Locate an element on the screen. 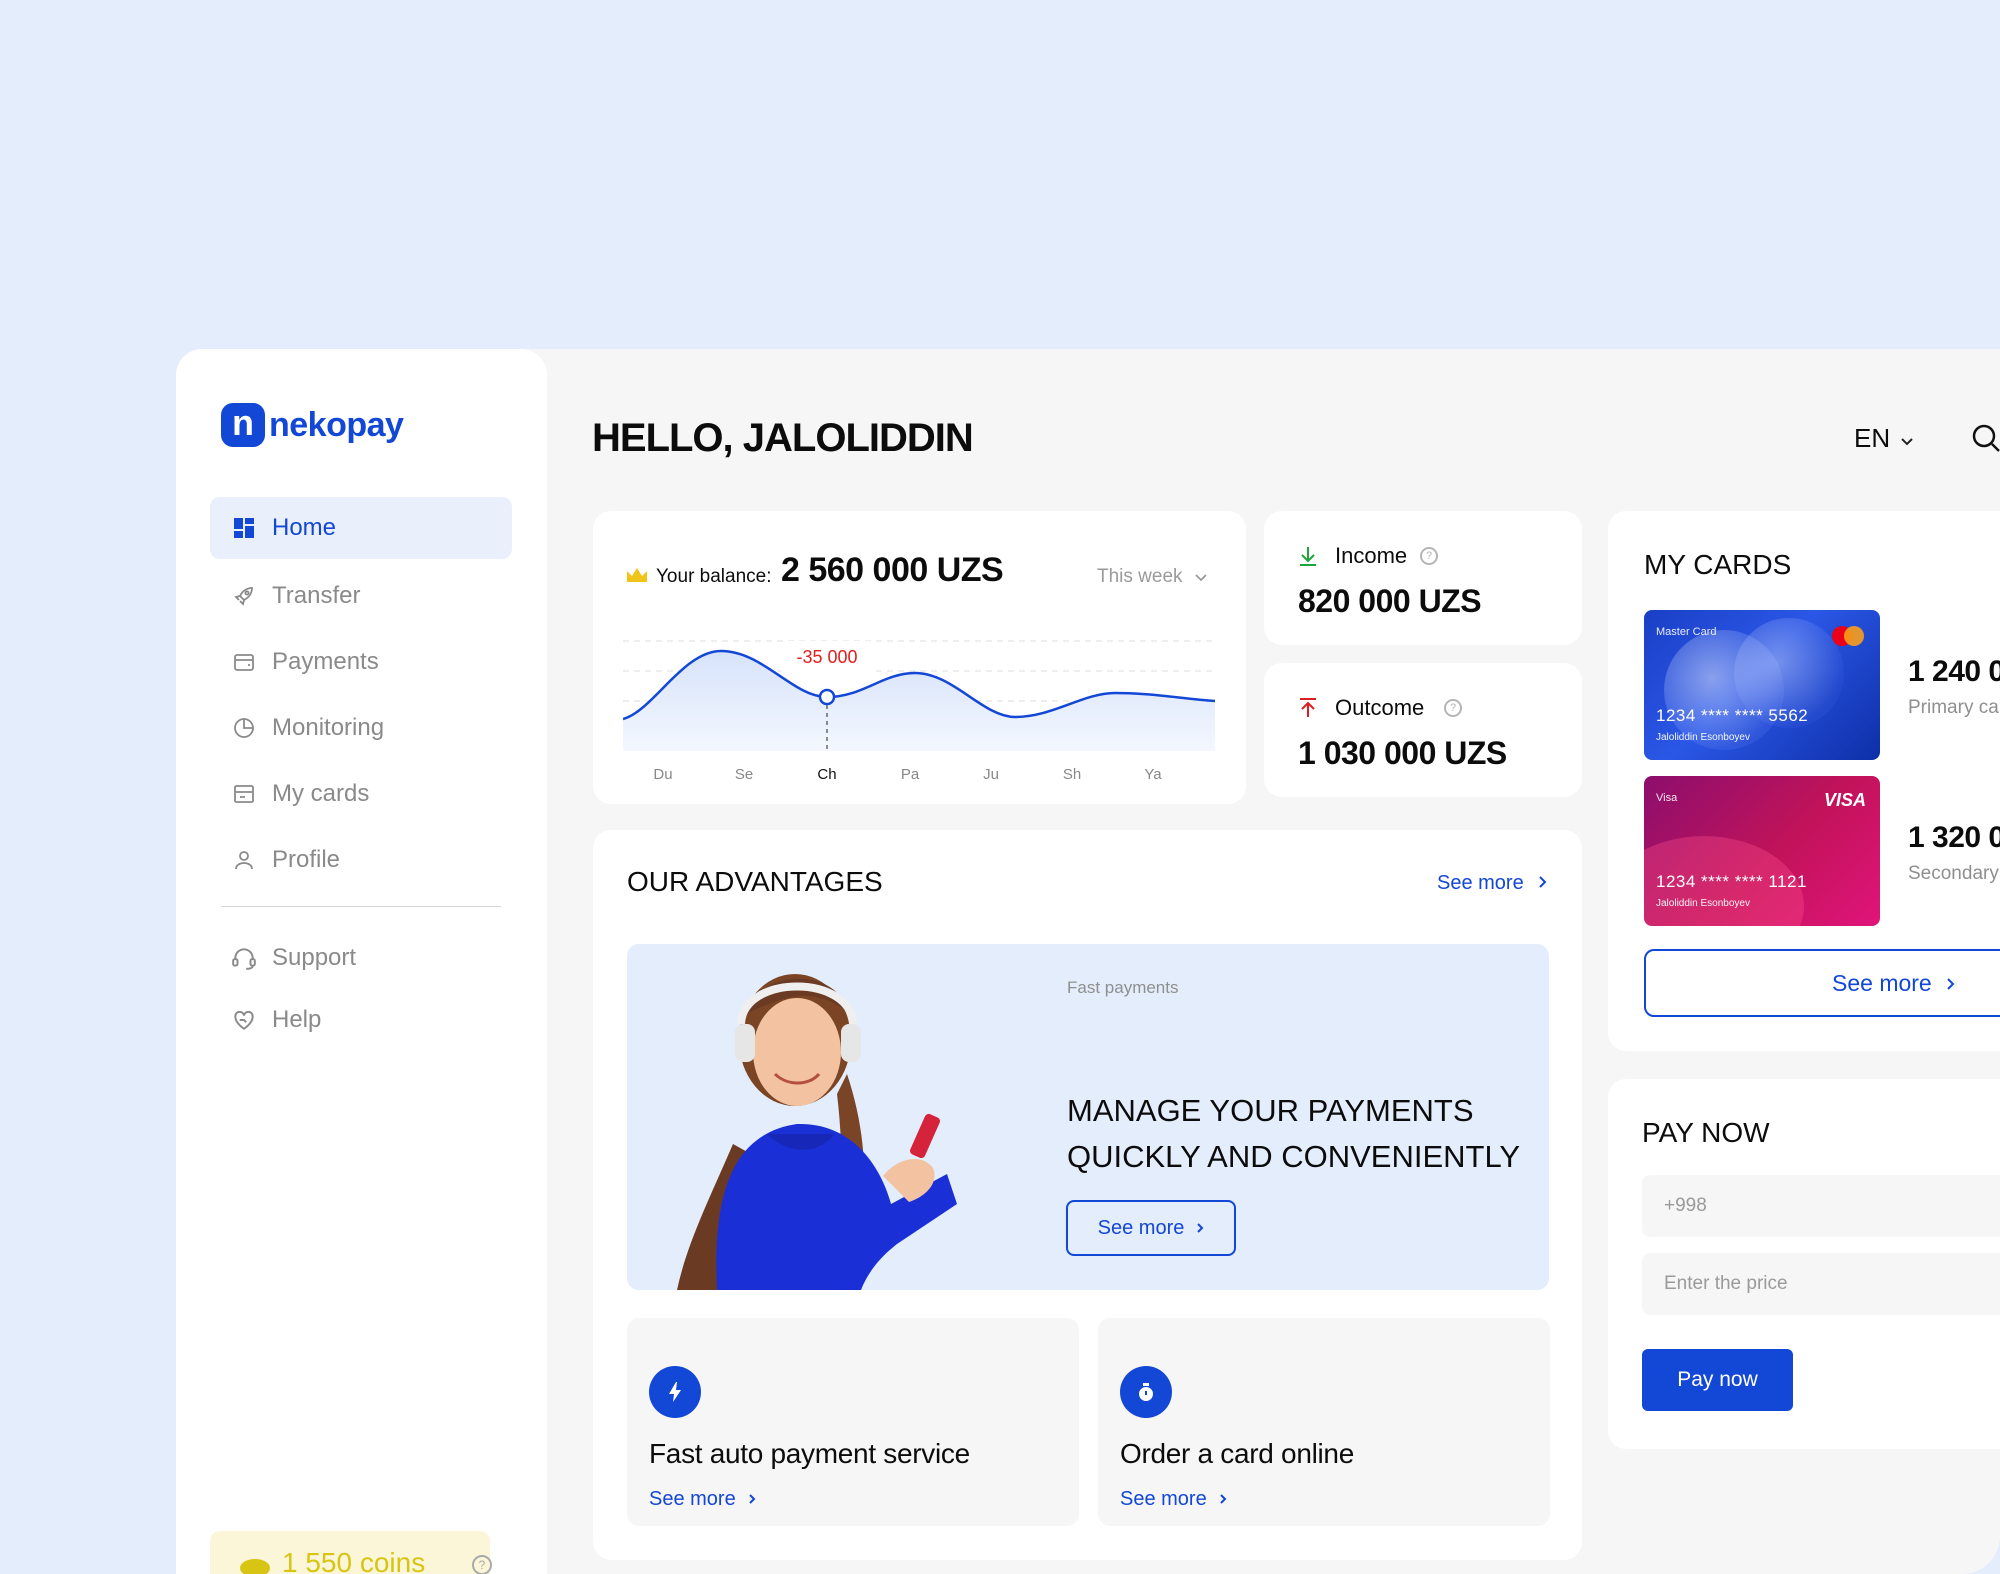 This screenshot has width=2000, height=1574. coins-badge: 1 550 coins ? is located at coordinates (351, 1552).